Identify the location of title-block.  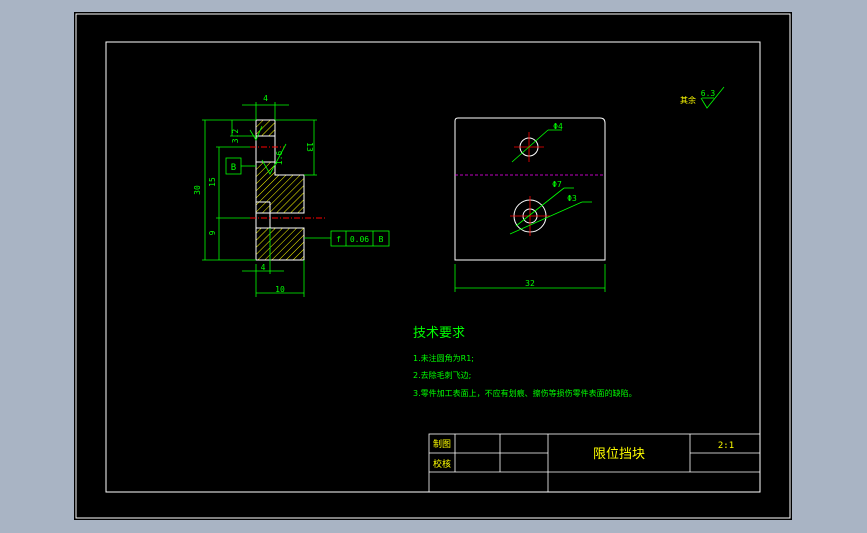
(594, 463).